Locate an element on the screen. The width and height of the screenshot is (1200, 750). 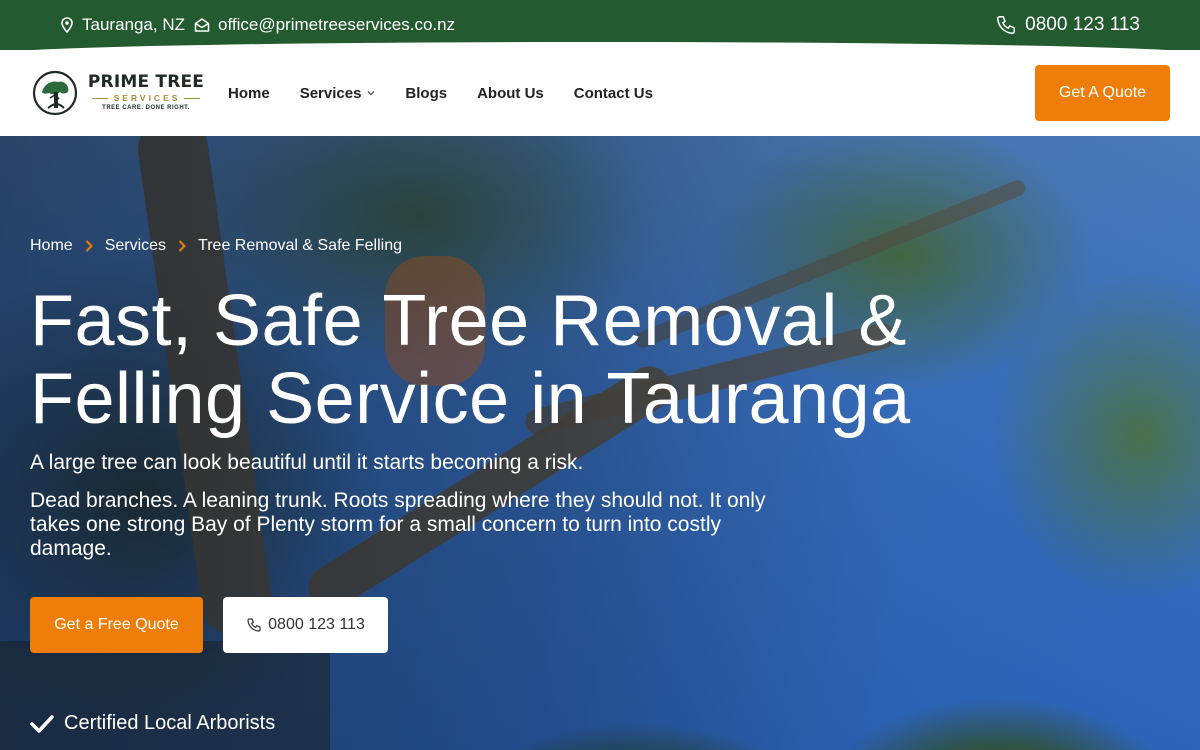
call-phone-button: 0800 123 113 is located at coordinates (305, 625).